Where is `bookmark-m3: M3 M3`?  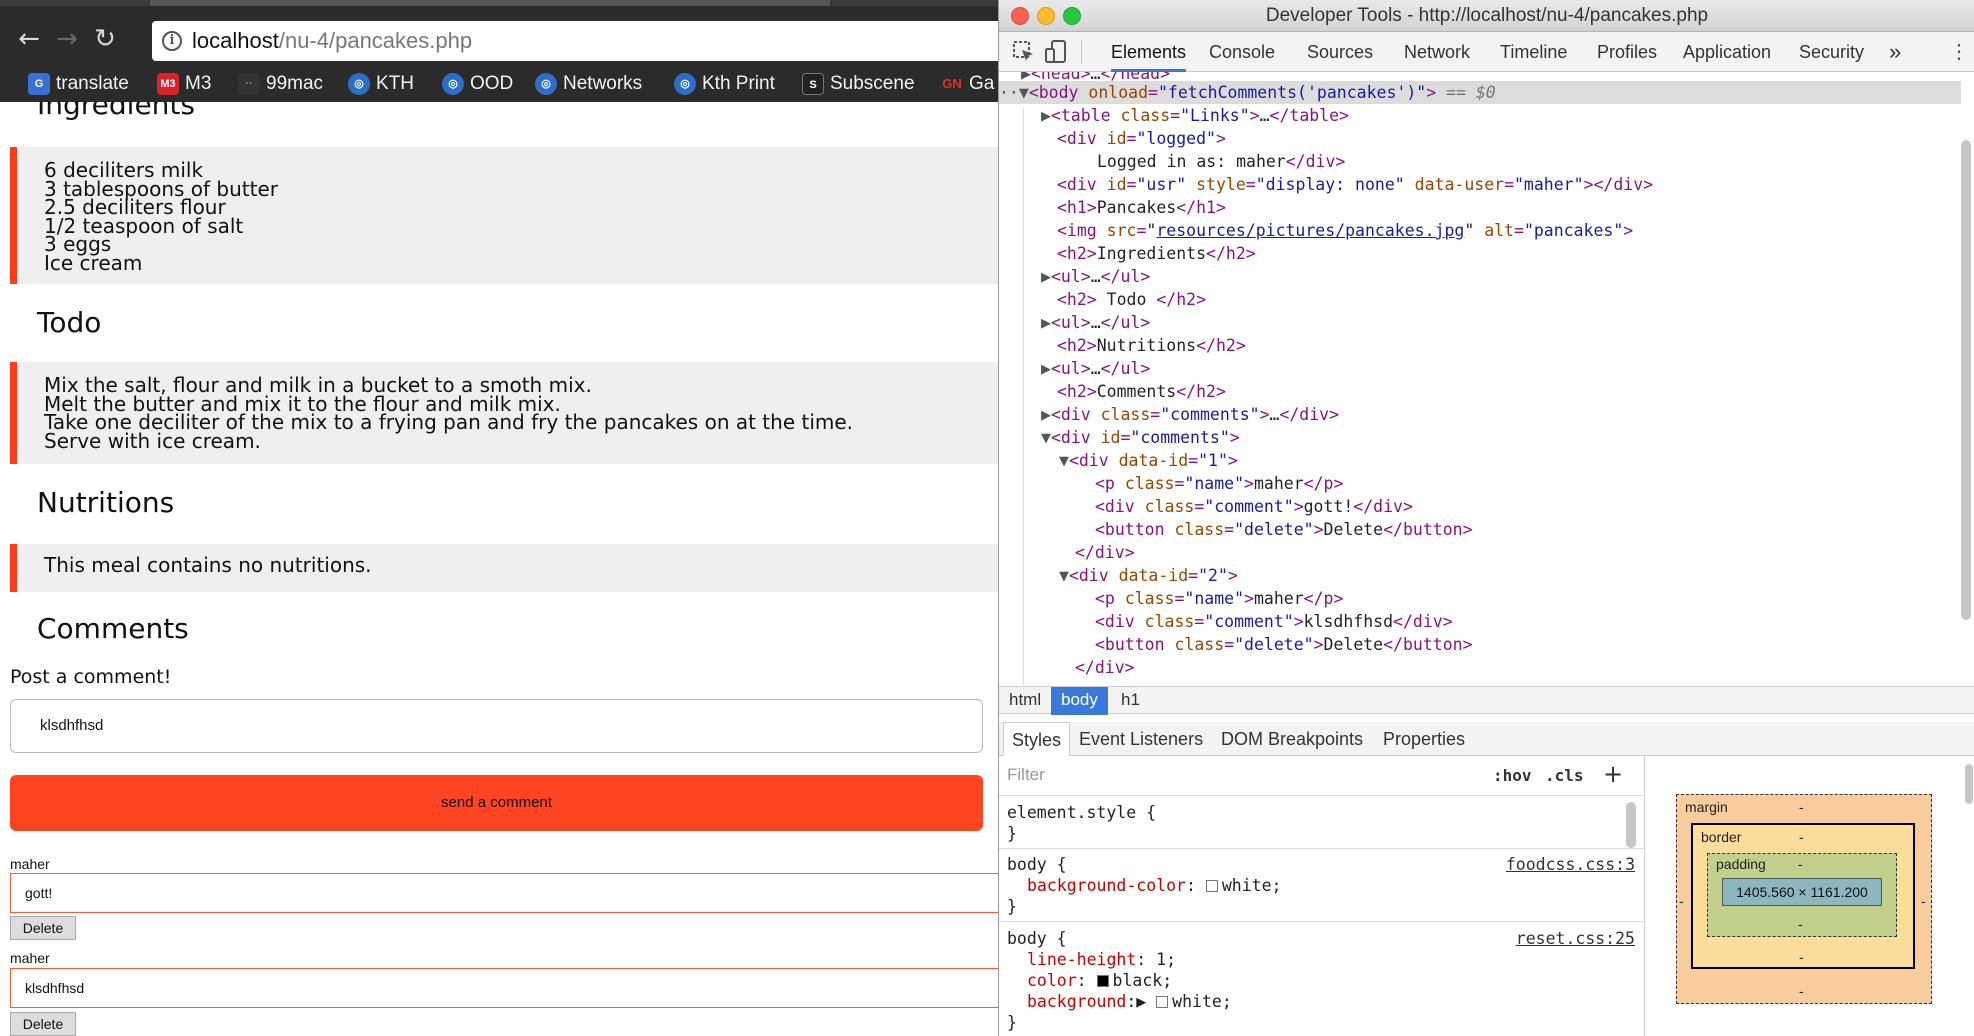
bookmark-m3: M3 M3 is located at coordinates (184, 84).